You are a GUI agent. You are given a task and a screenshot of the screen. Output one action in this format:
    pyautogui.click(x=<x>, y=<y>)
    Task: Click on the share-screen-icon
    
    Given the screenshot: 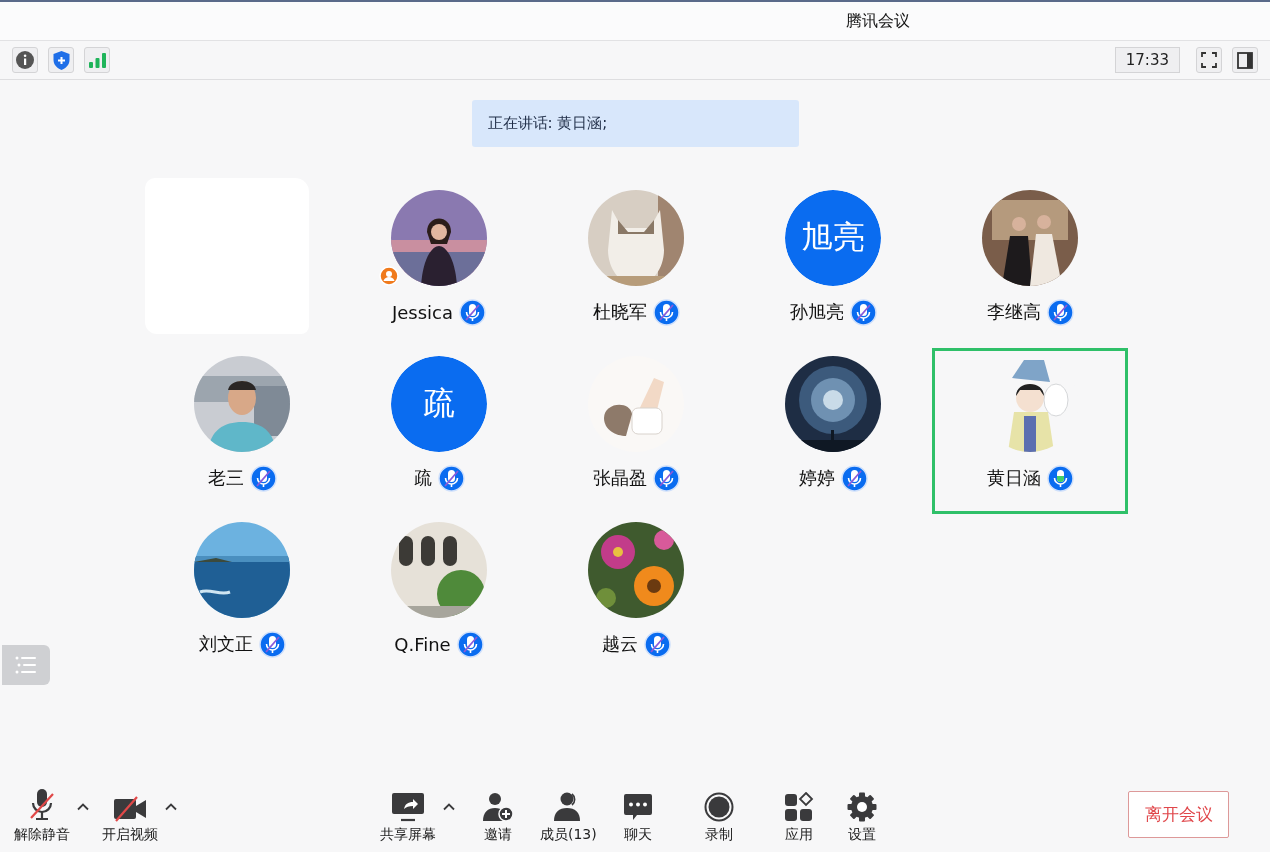 What is the action you would take?
    pyautogui.click(x=408, y=807)
    